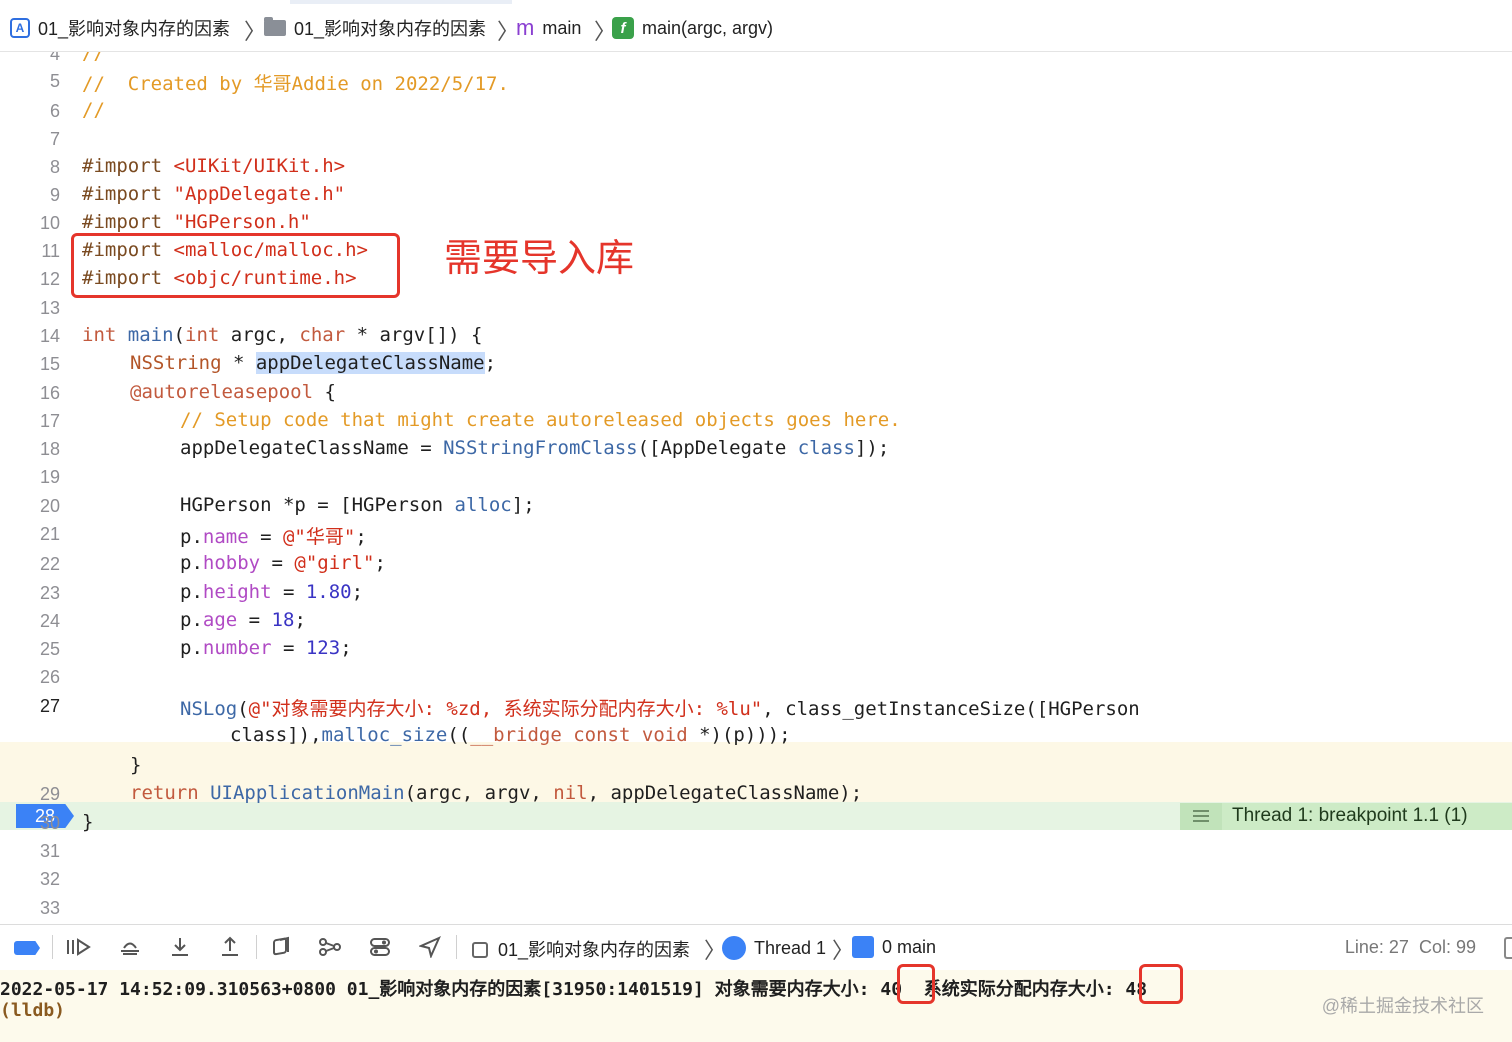 The width and height of the screenshot is (1512, 1042). What do you see at coordinates (54, 167) in the screenshot?
I see `line-number: 8` at bounding box center [54, 167].